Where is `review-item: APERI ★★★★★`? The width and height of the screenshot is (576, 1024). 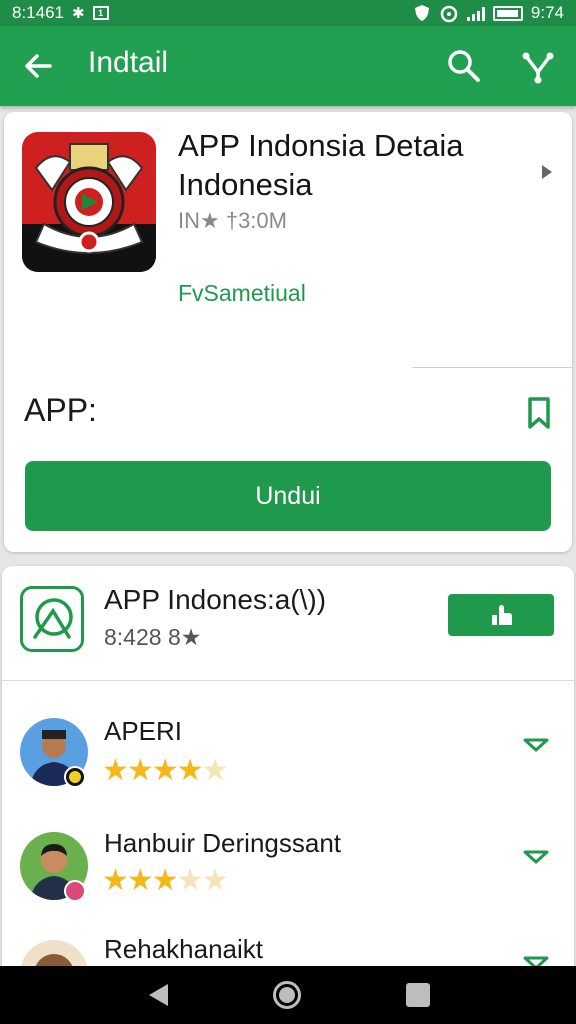
review-item: APERI ★★★★★ is located at coordinates (288, 762).